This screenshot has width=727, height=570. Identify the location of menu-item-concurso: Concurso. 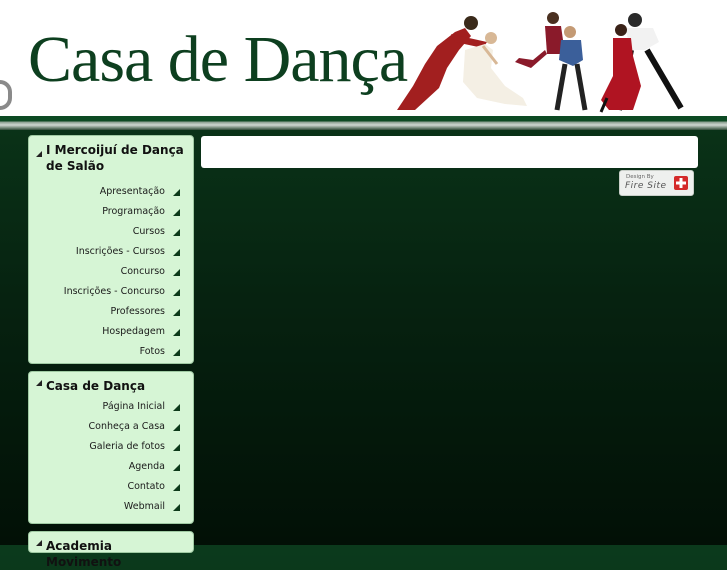
(111, 272).